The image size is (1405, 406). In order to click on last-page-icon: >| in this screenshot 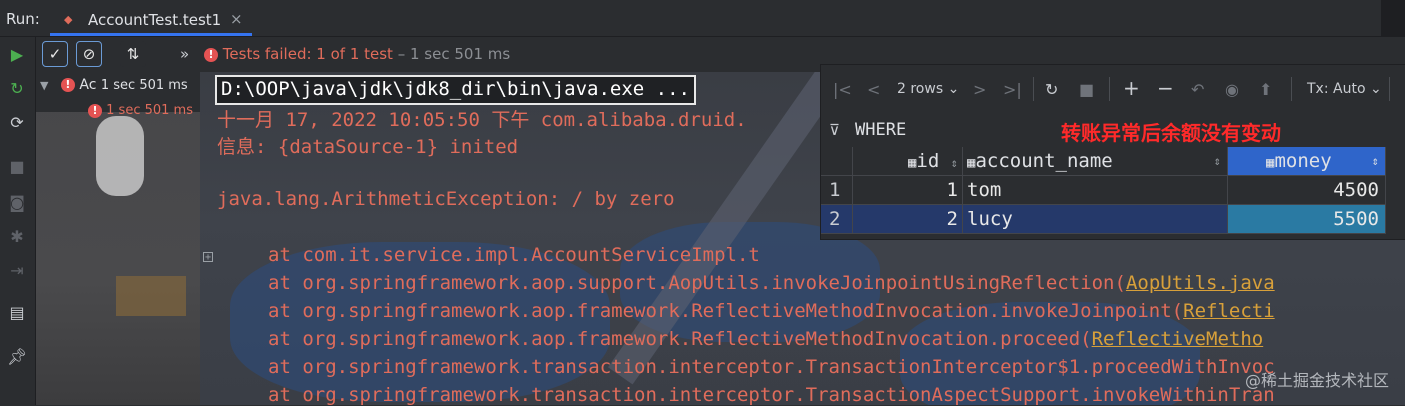, I will do `click(1012, 89)`.